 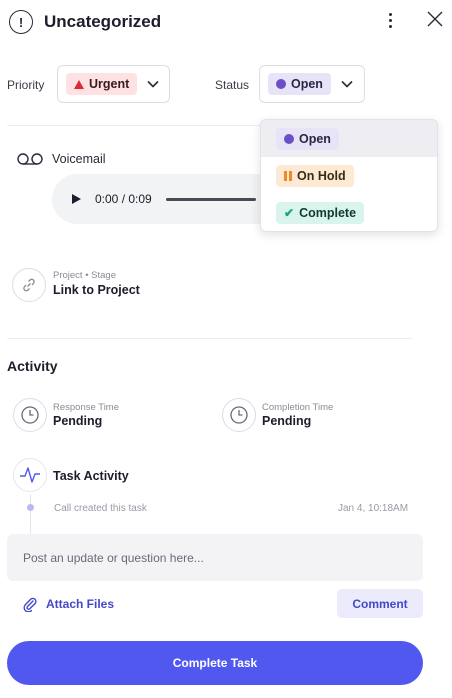 I want to click on divider, so click(x=209, y=338).